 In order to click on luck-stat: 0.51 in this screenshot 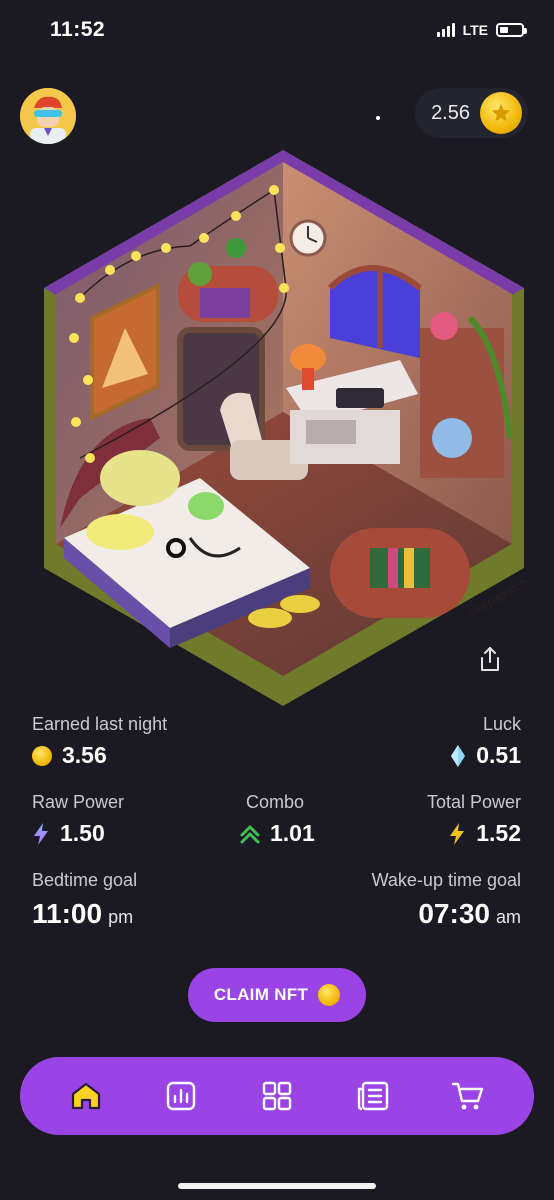, I will do `click(485, 755)`.